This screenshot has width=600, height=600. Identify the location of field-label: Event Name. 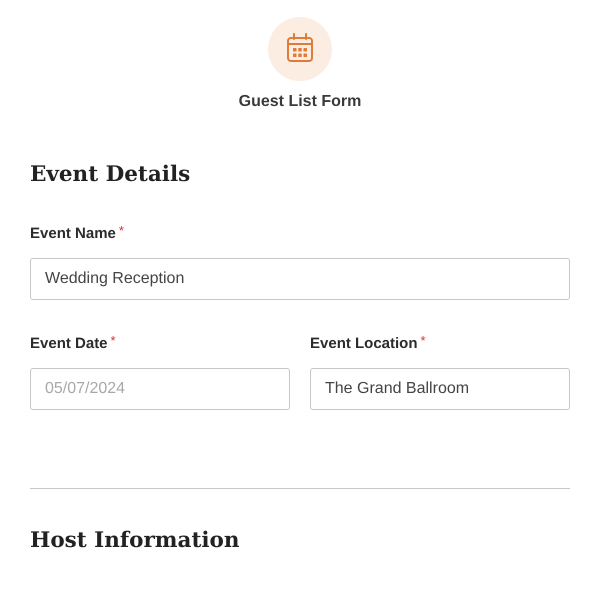
(73, 234).